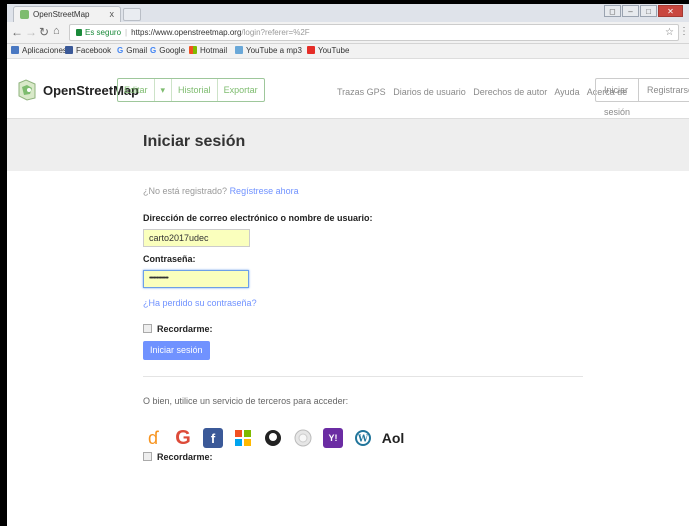  I want to click on svg-text: W, so click(363, 440).